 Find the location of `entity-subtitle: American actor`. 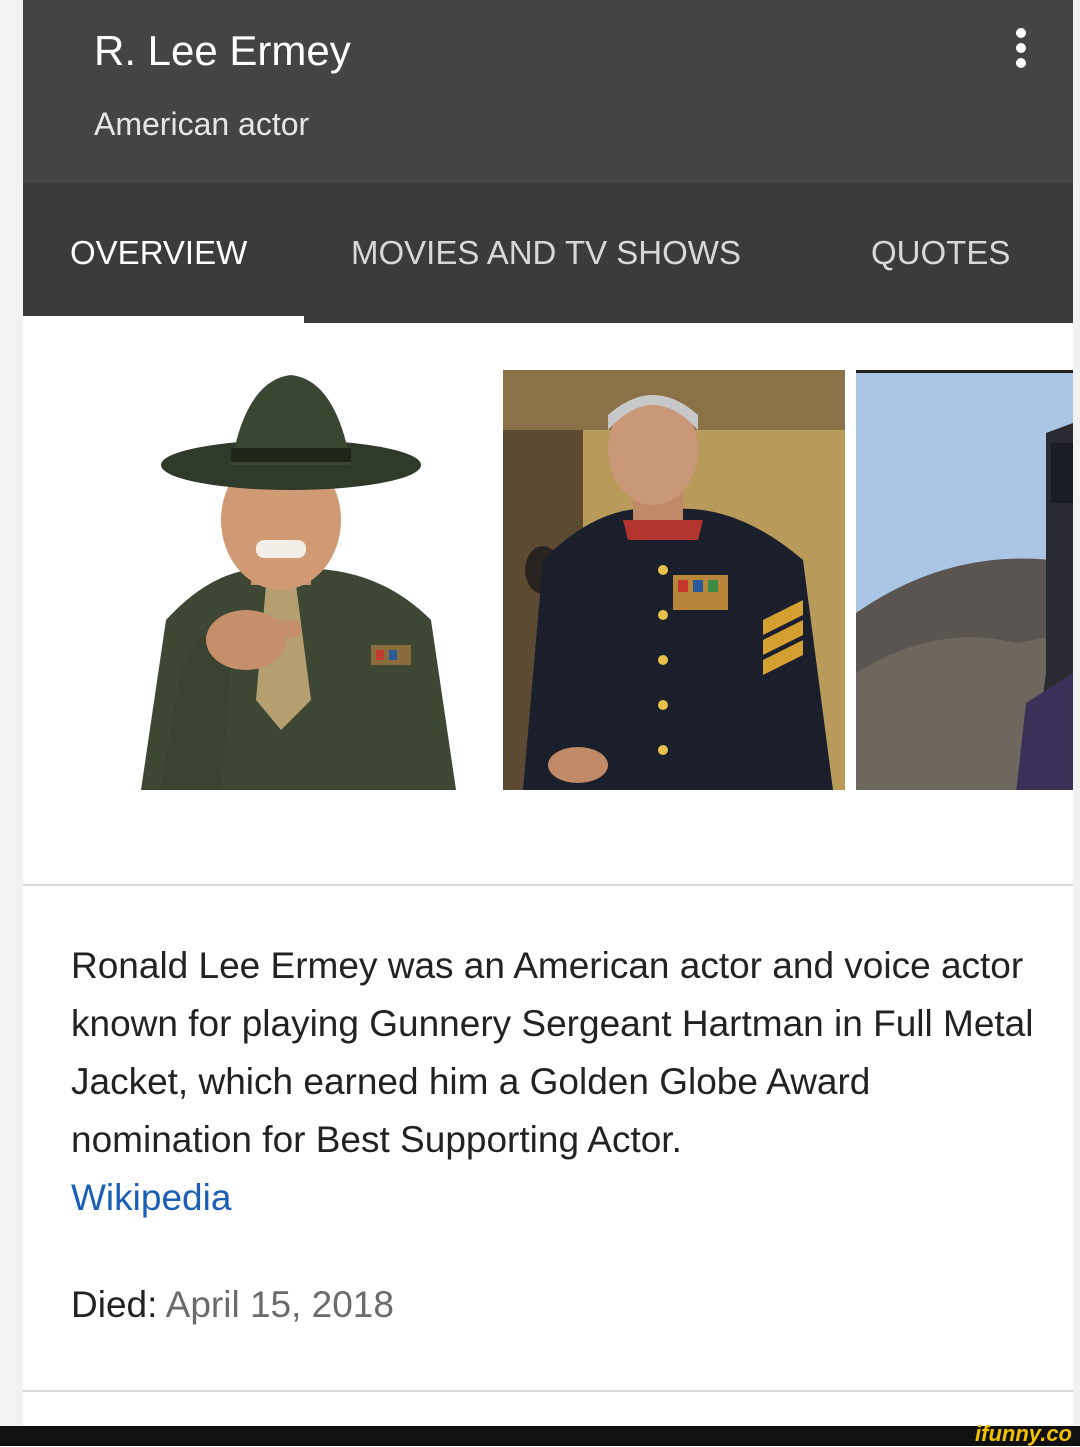

entity-subtitle: American actor is located at coordinates (202, 124).